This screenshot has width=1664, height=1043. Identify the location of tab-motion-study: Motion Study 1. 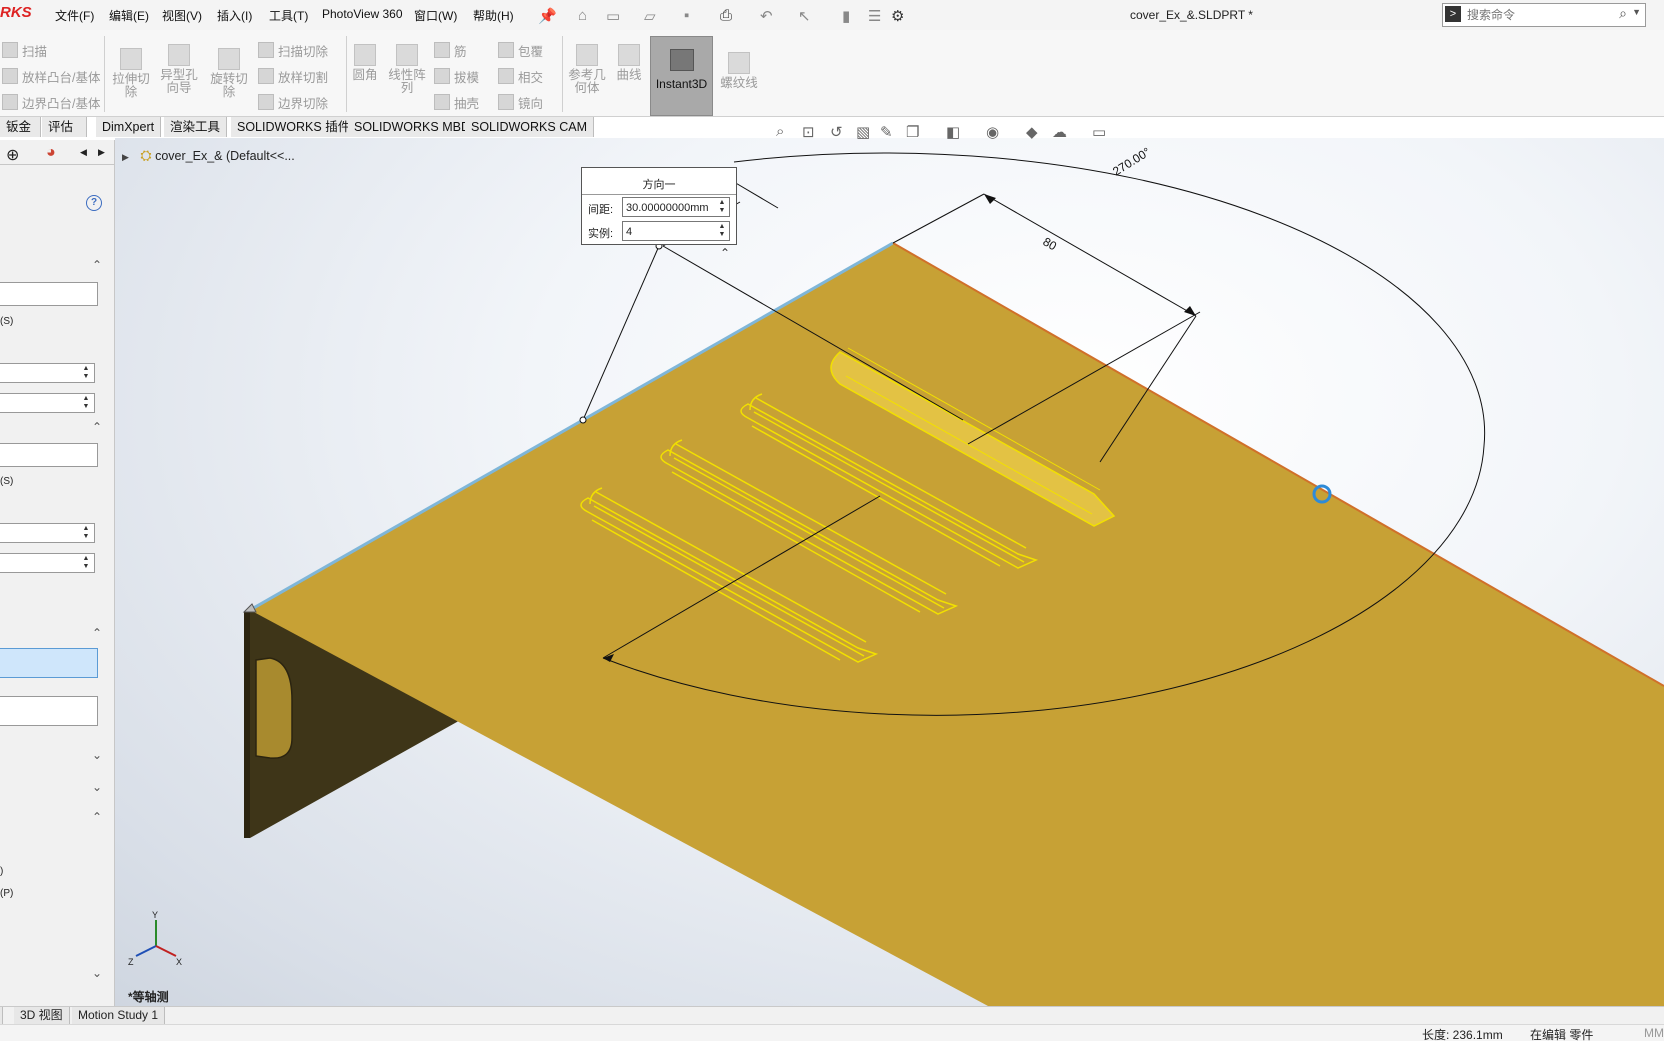
(119, 1015).